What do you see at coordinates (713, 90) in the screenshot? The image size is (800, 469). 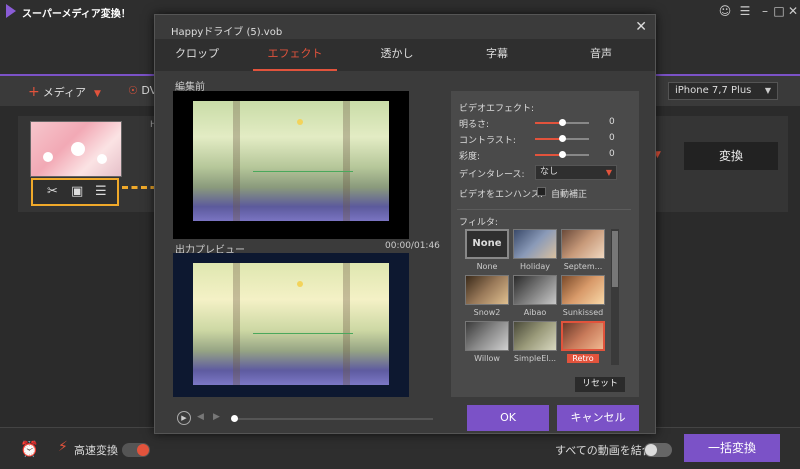 I see `output-device-value: iPhone 7,7 Plus` at bounding box center [713, 90].